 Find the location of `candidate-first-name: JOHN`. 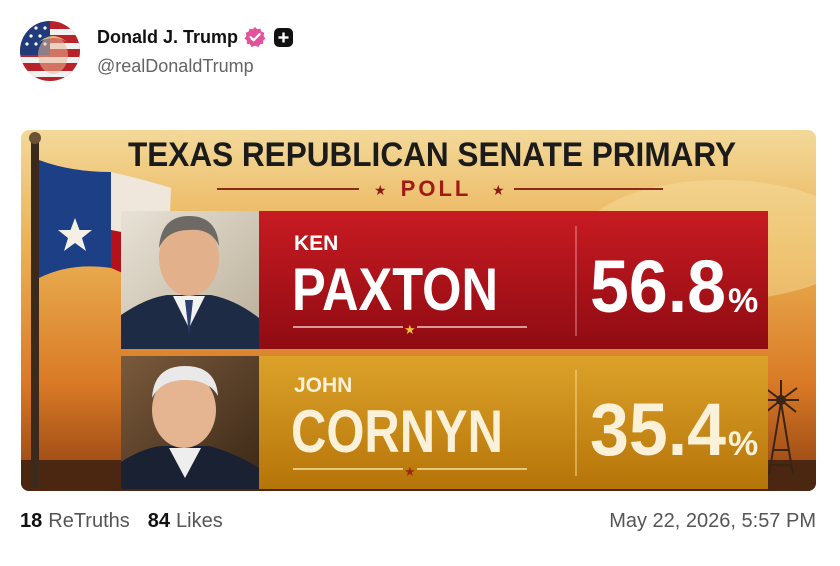

candidate-first-name: JOHN is located at coordinates (323, 385).